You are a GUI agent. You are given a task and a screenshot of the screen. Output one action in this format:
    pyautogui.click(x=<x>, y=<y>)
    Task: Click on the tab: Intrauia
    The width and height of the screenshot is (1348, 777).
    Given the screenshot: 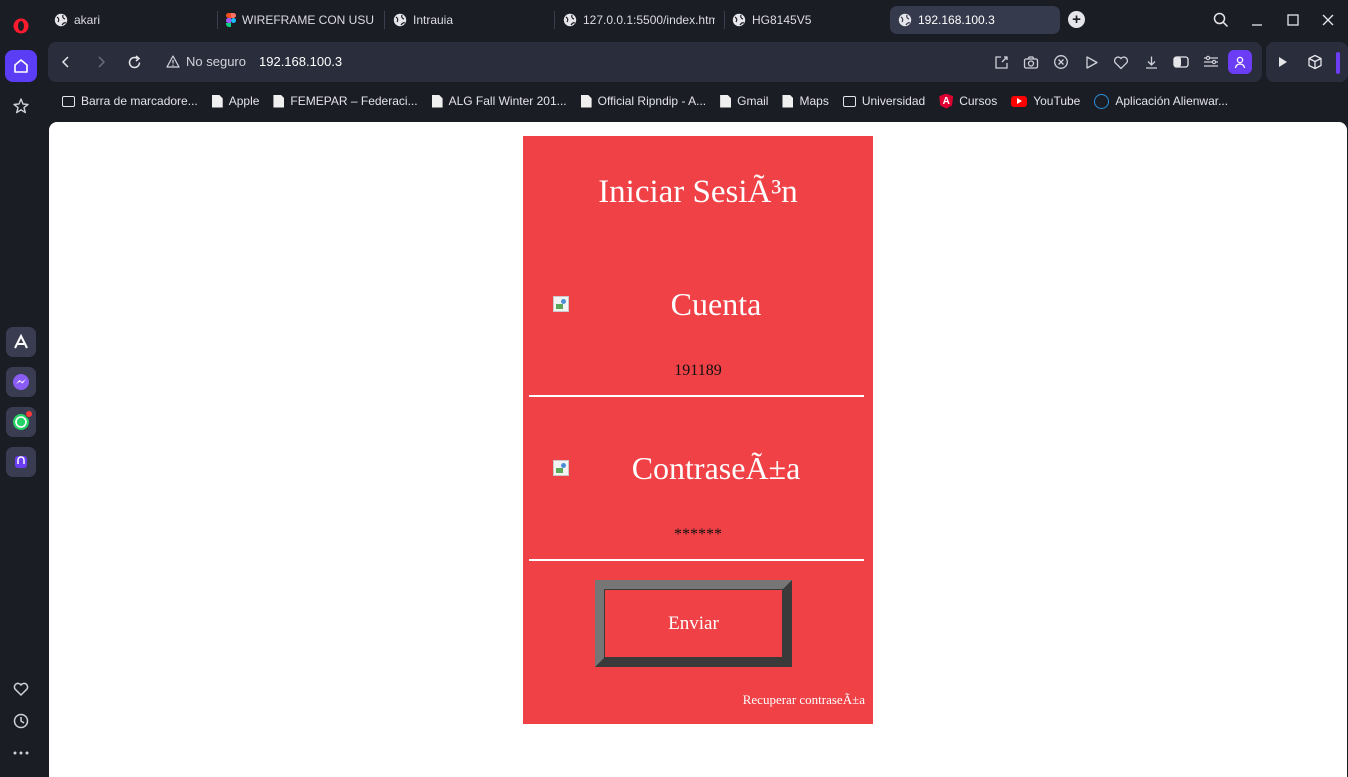 What is the action you would take?
    pyautogui.click(x=469, y=20)
    